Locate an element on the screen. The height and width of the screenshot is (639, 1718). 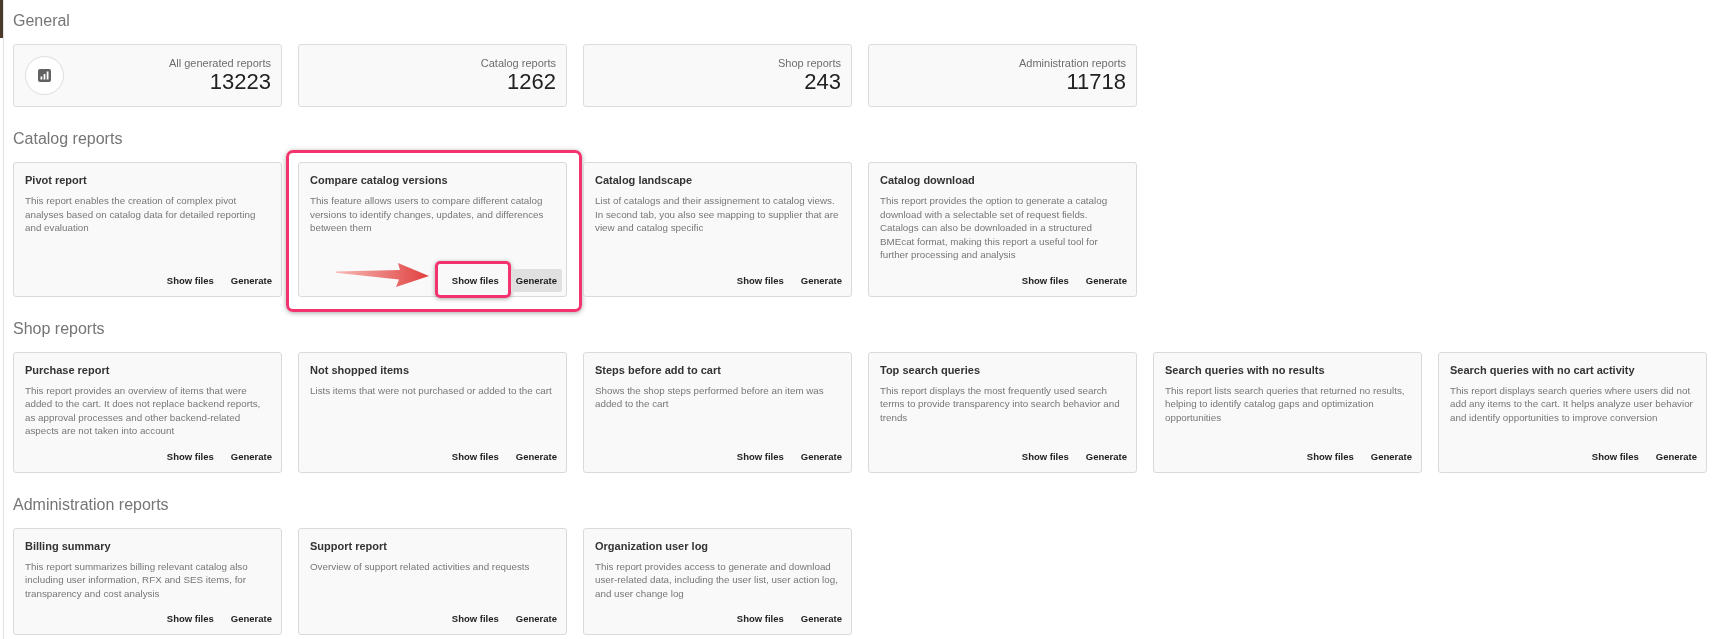
report-description: This report enables the creation of complex pivot analyses based on catalog data for detailed reporting and evaluation is located at coordinates (141, 214).